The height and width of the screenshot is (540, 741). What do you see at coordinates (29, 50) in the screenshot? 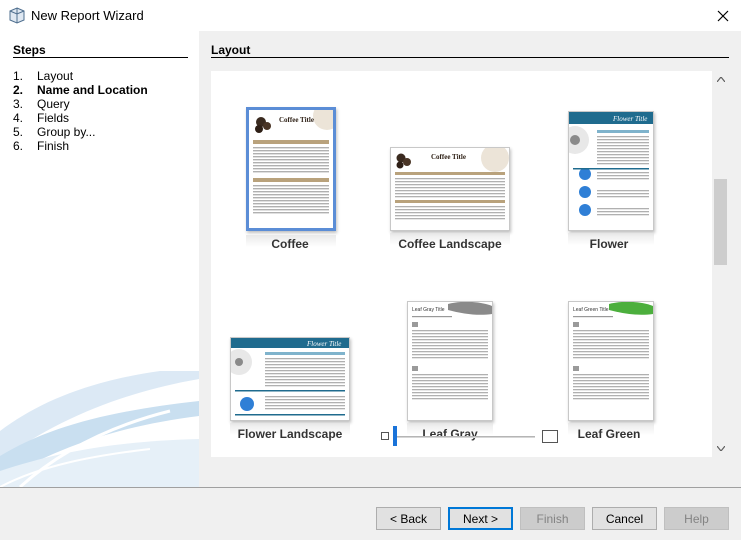
I see `steps-heading: Steps` at bounding box center [29, 50].